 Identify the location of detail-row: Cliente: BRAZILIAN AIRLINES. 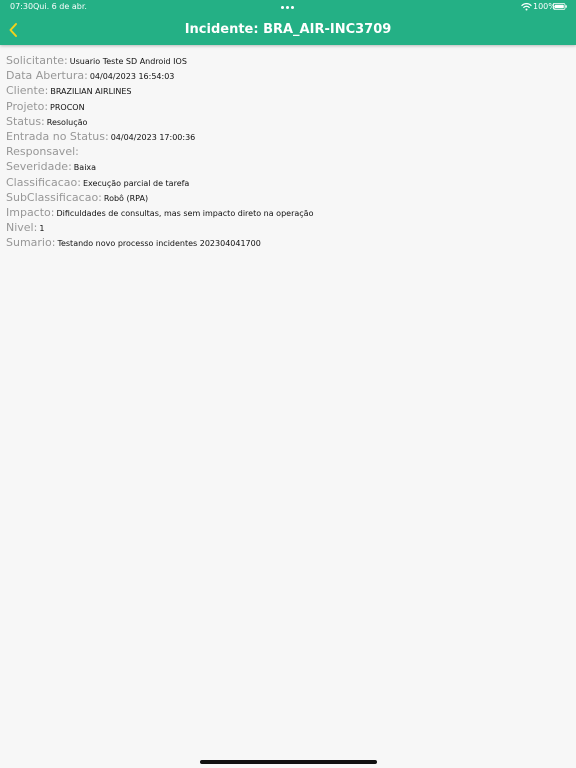
(156, 89).